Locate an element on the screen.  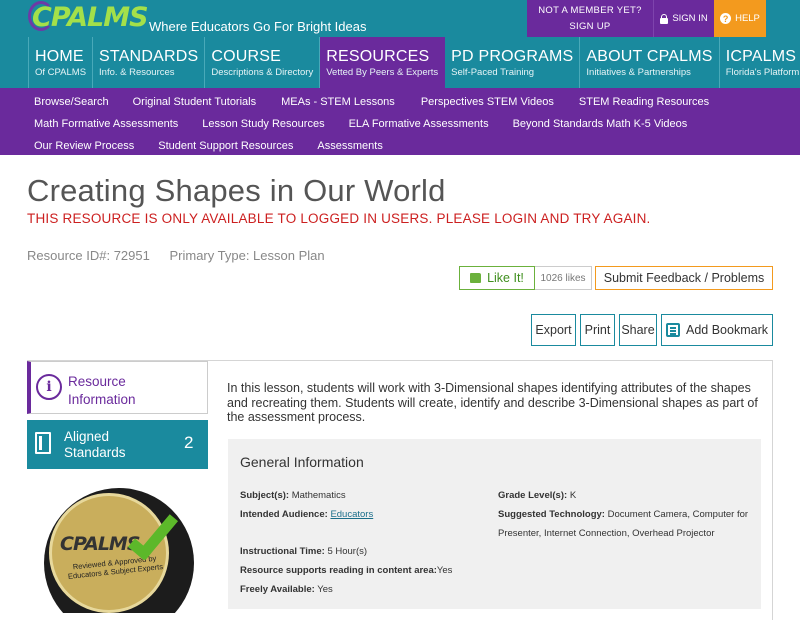
lock-icon is located at coordinates (664, 18).